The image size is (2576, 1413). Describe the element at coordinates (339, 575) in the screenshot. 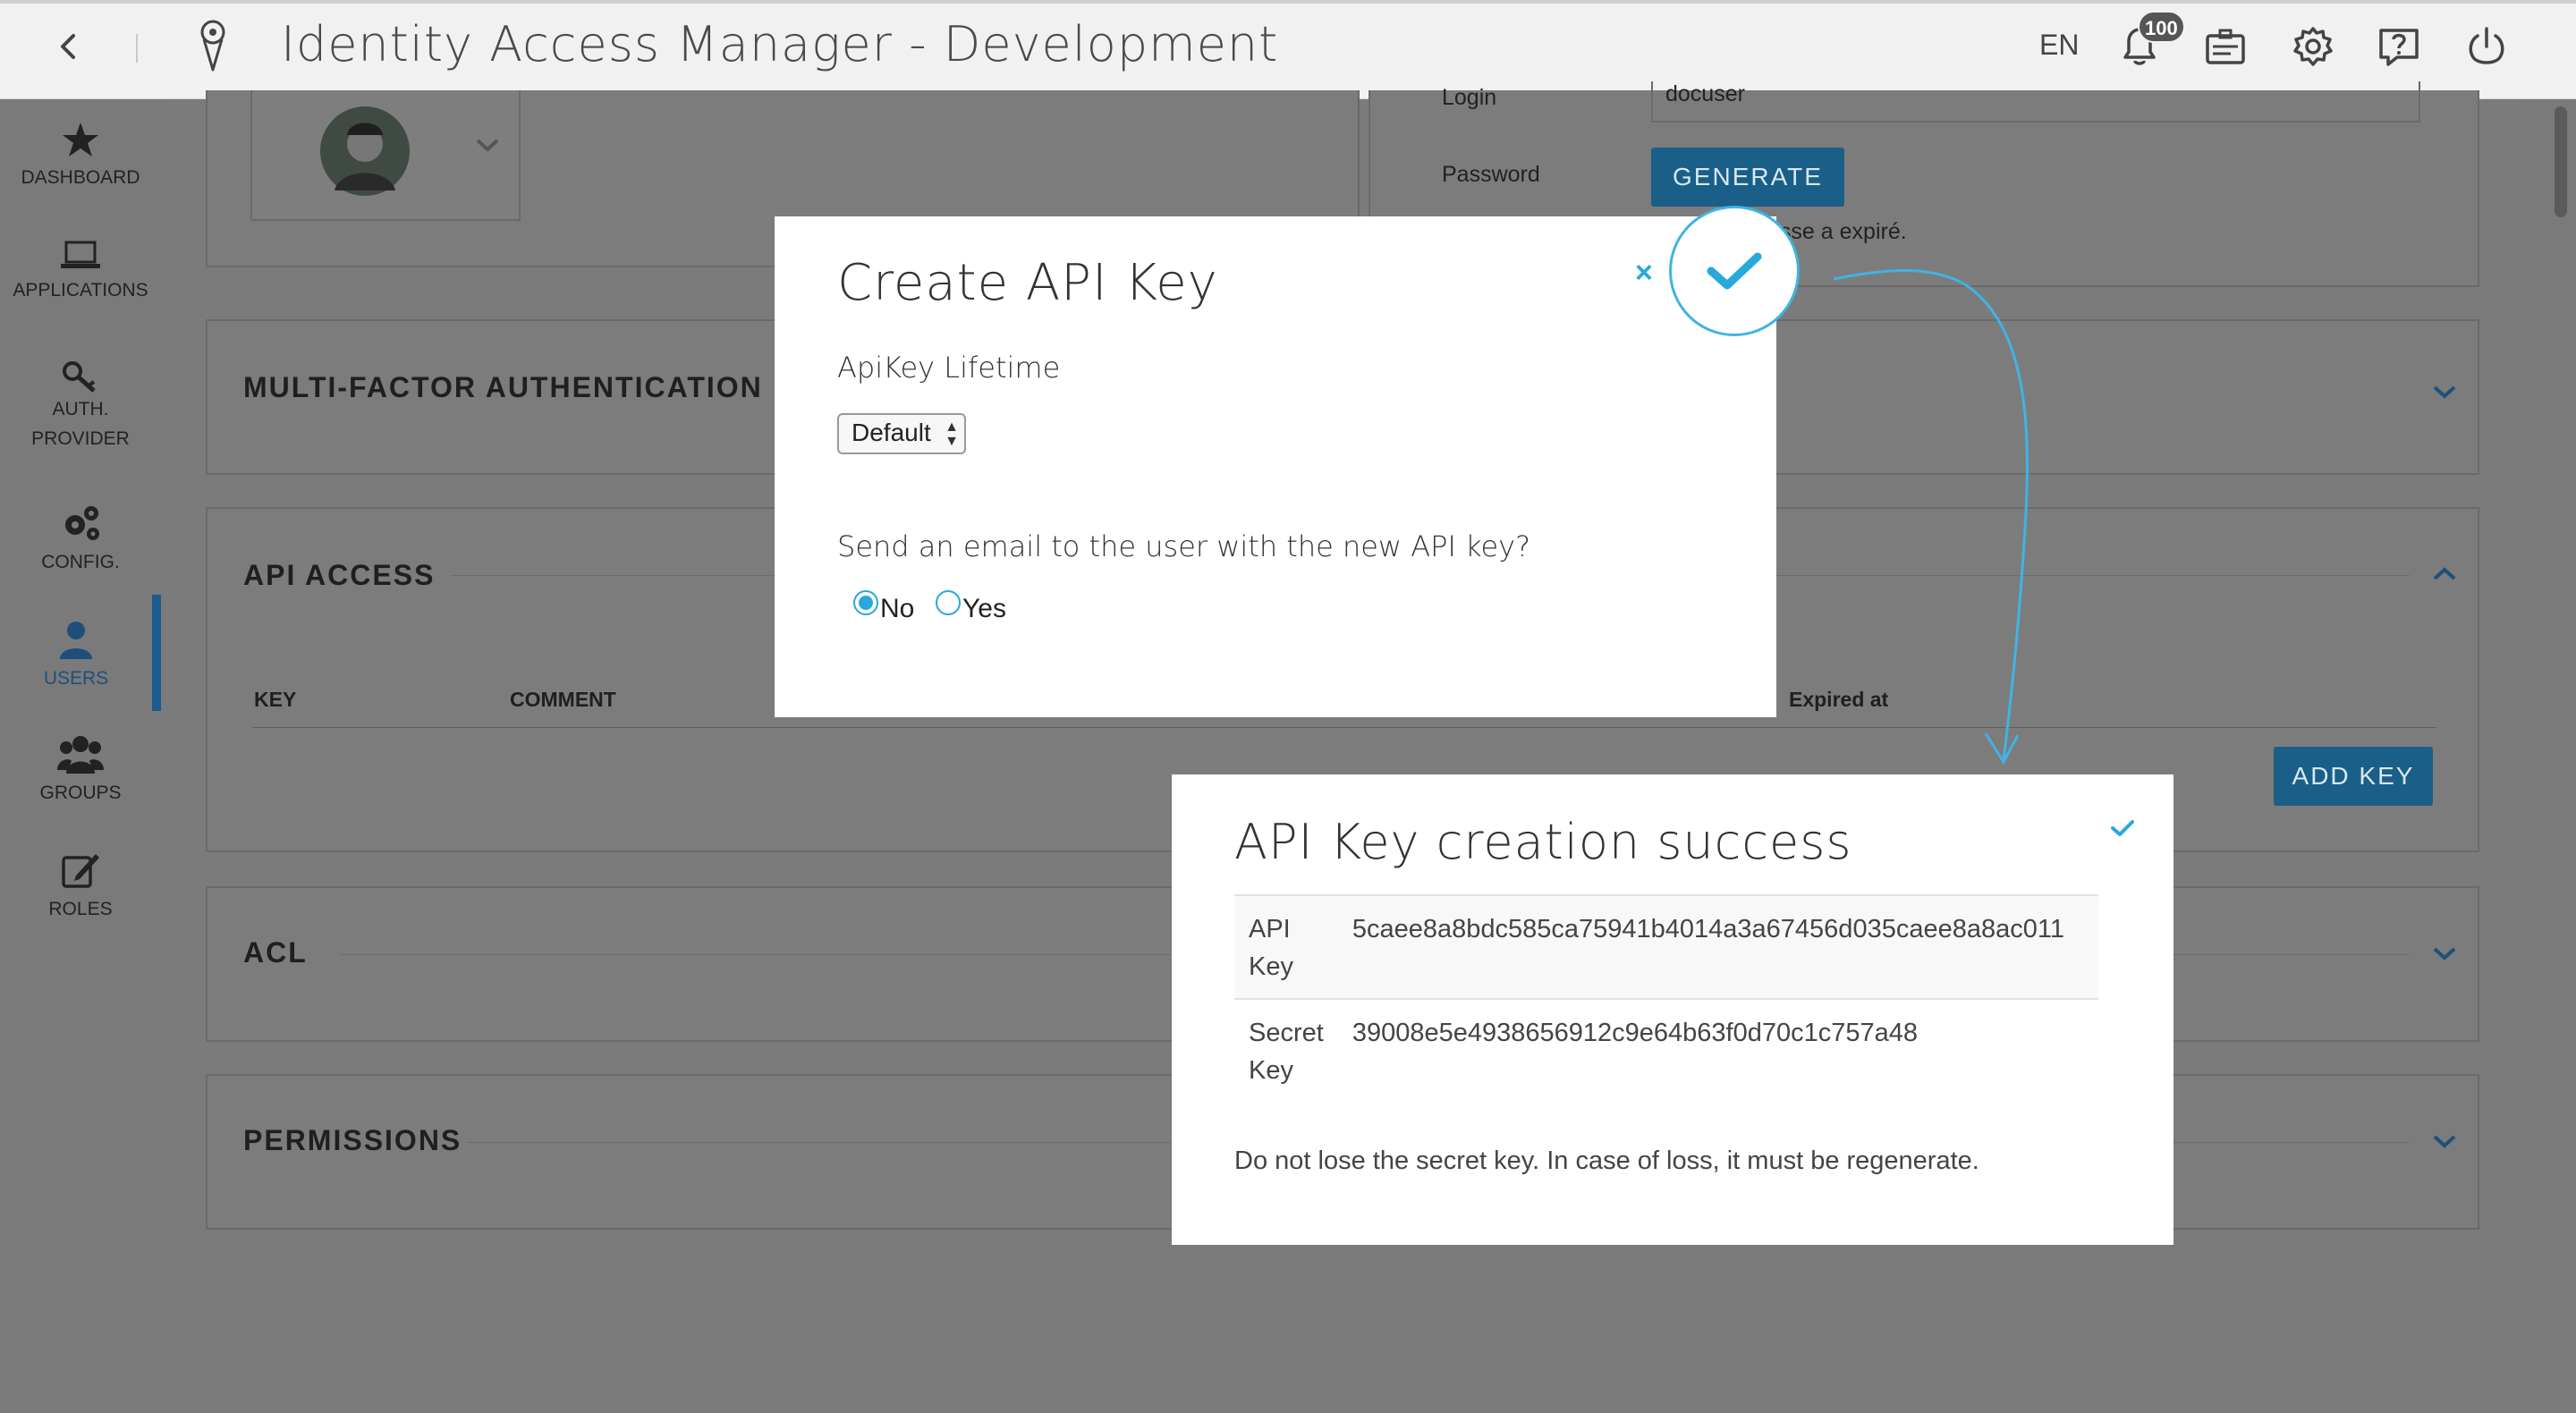

I see `api-access-header: API ACCESS` at that location.